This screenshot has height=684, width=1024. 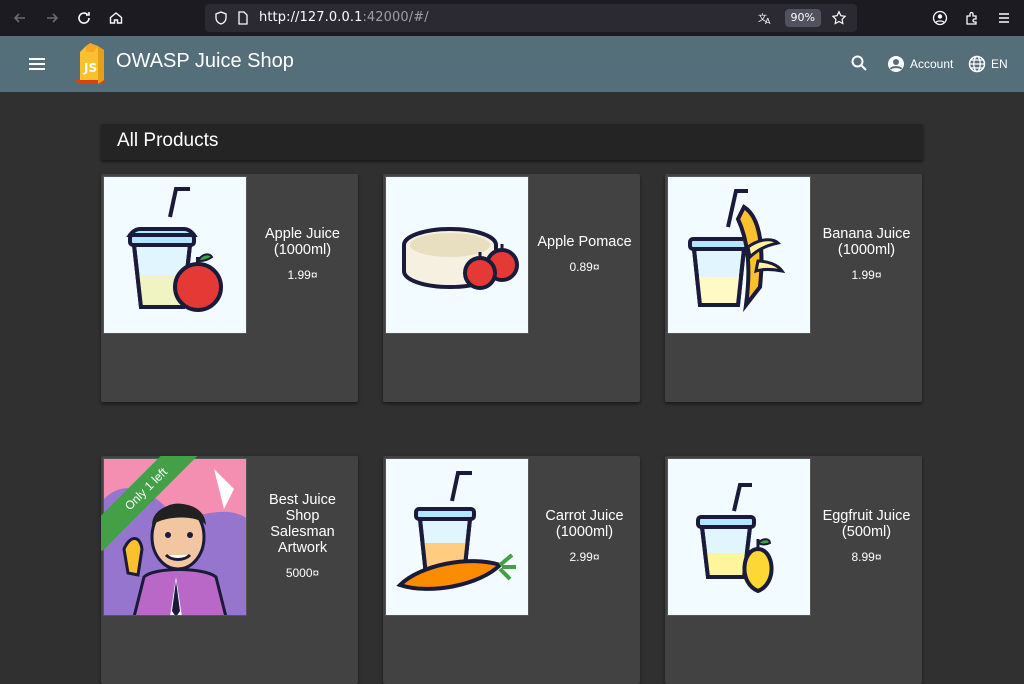 What do you see at coordinates (802, 18) in the screenshot?
I see `zoom-level: 90%` at bounding box center [802, 18].